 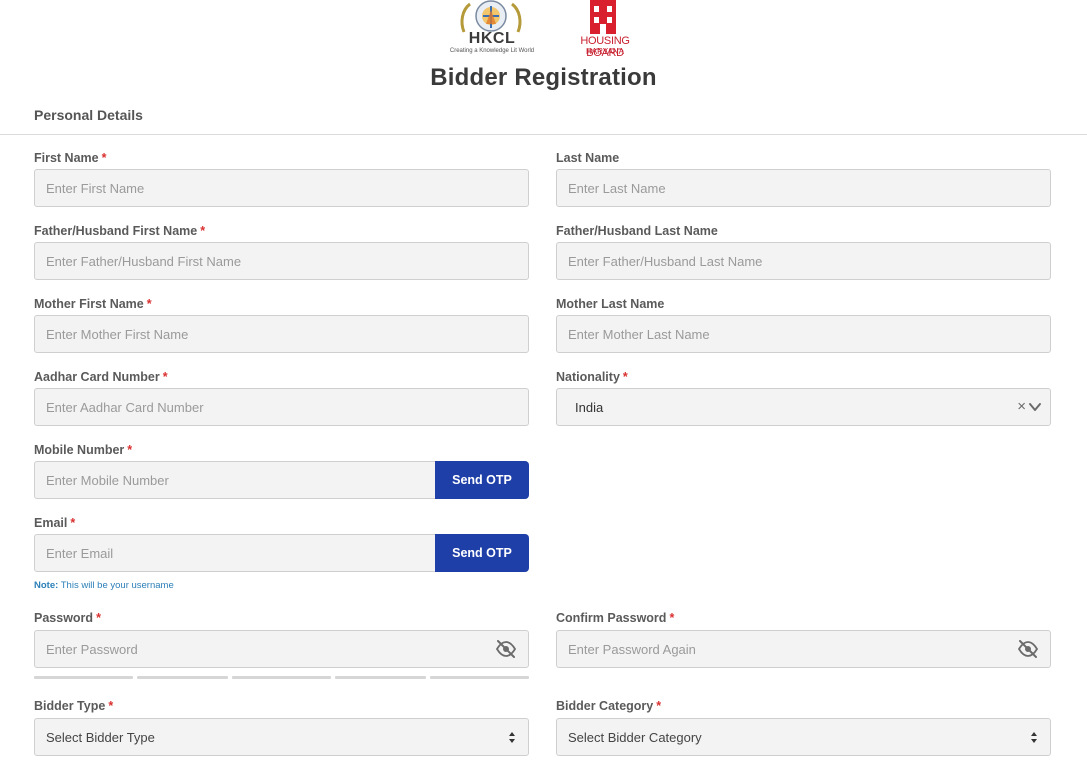 I want to click on confirm-password-label-text: Confirm Password, so click(x=611, y=618).